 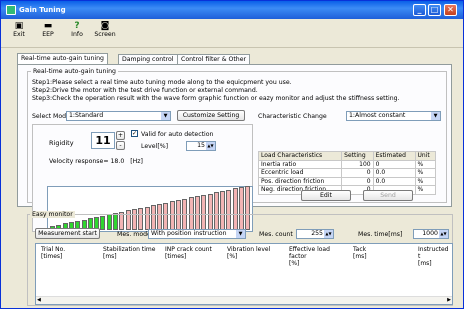 I want to click on horizontal-scrollbar: ◀ ▶, so click(x=244, y=300).